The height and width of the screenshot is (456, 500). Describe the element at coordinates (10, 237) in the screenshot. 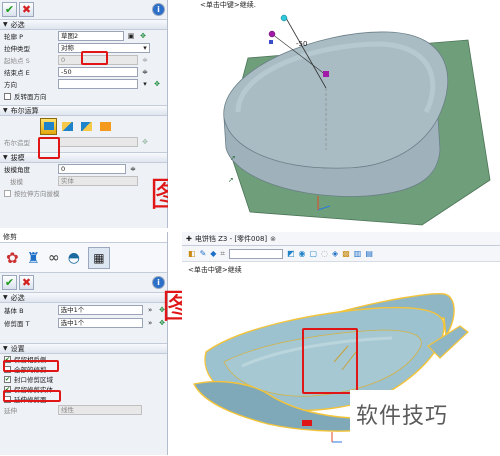

I see `trim-title: 修剪` at that location.